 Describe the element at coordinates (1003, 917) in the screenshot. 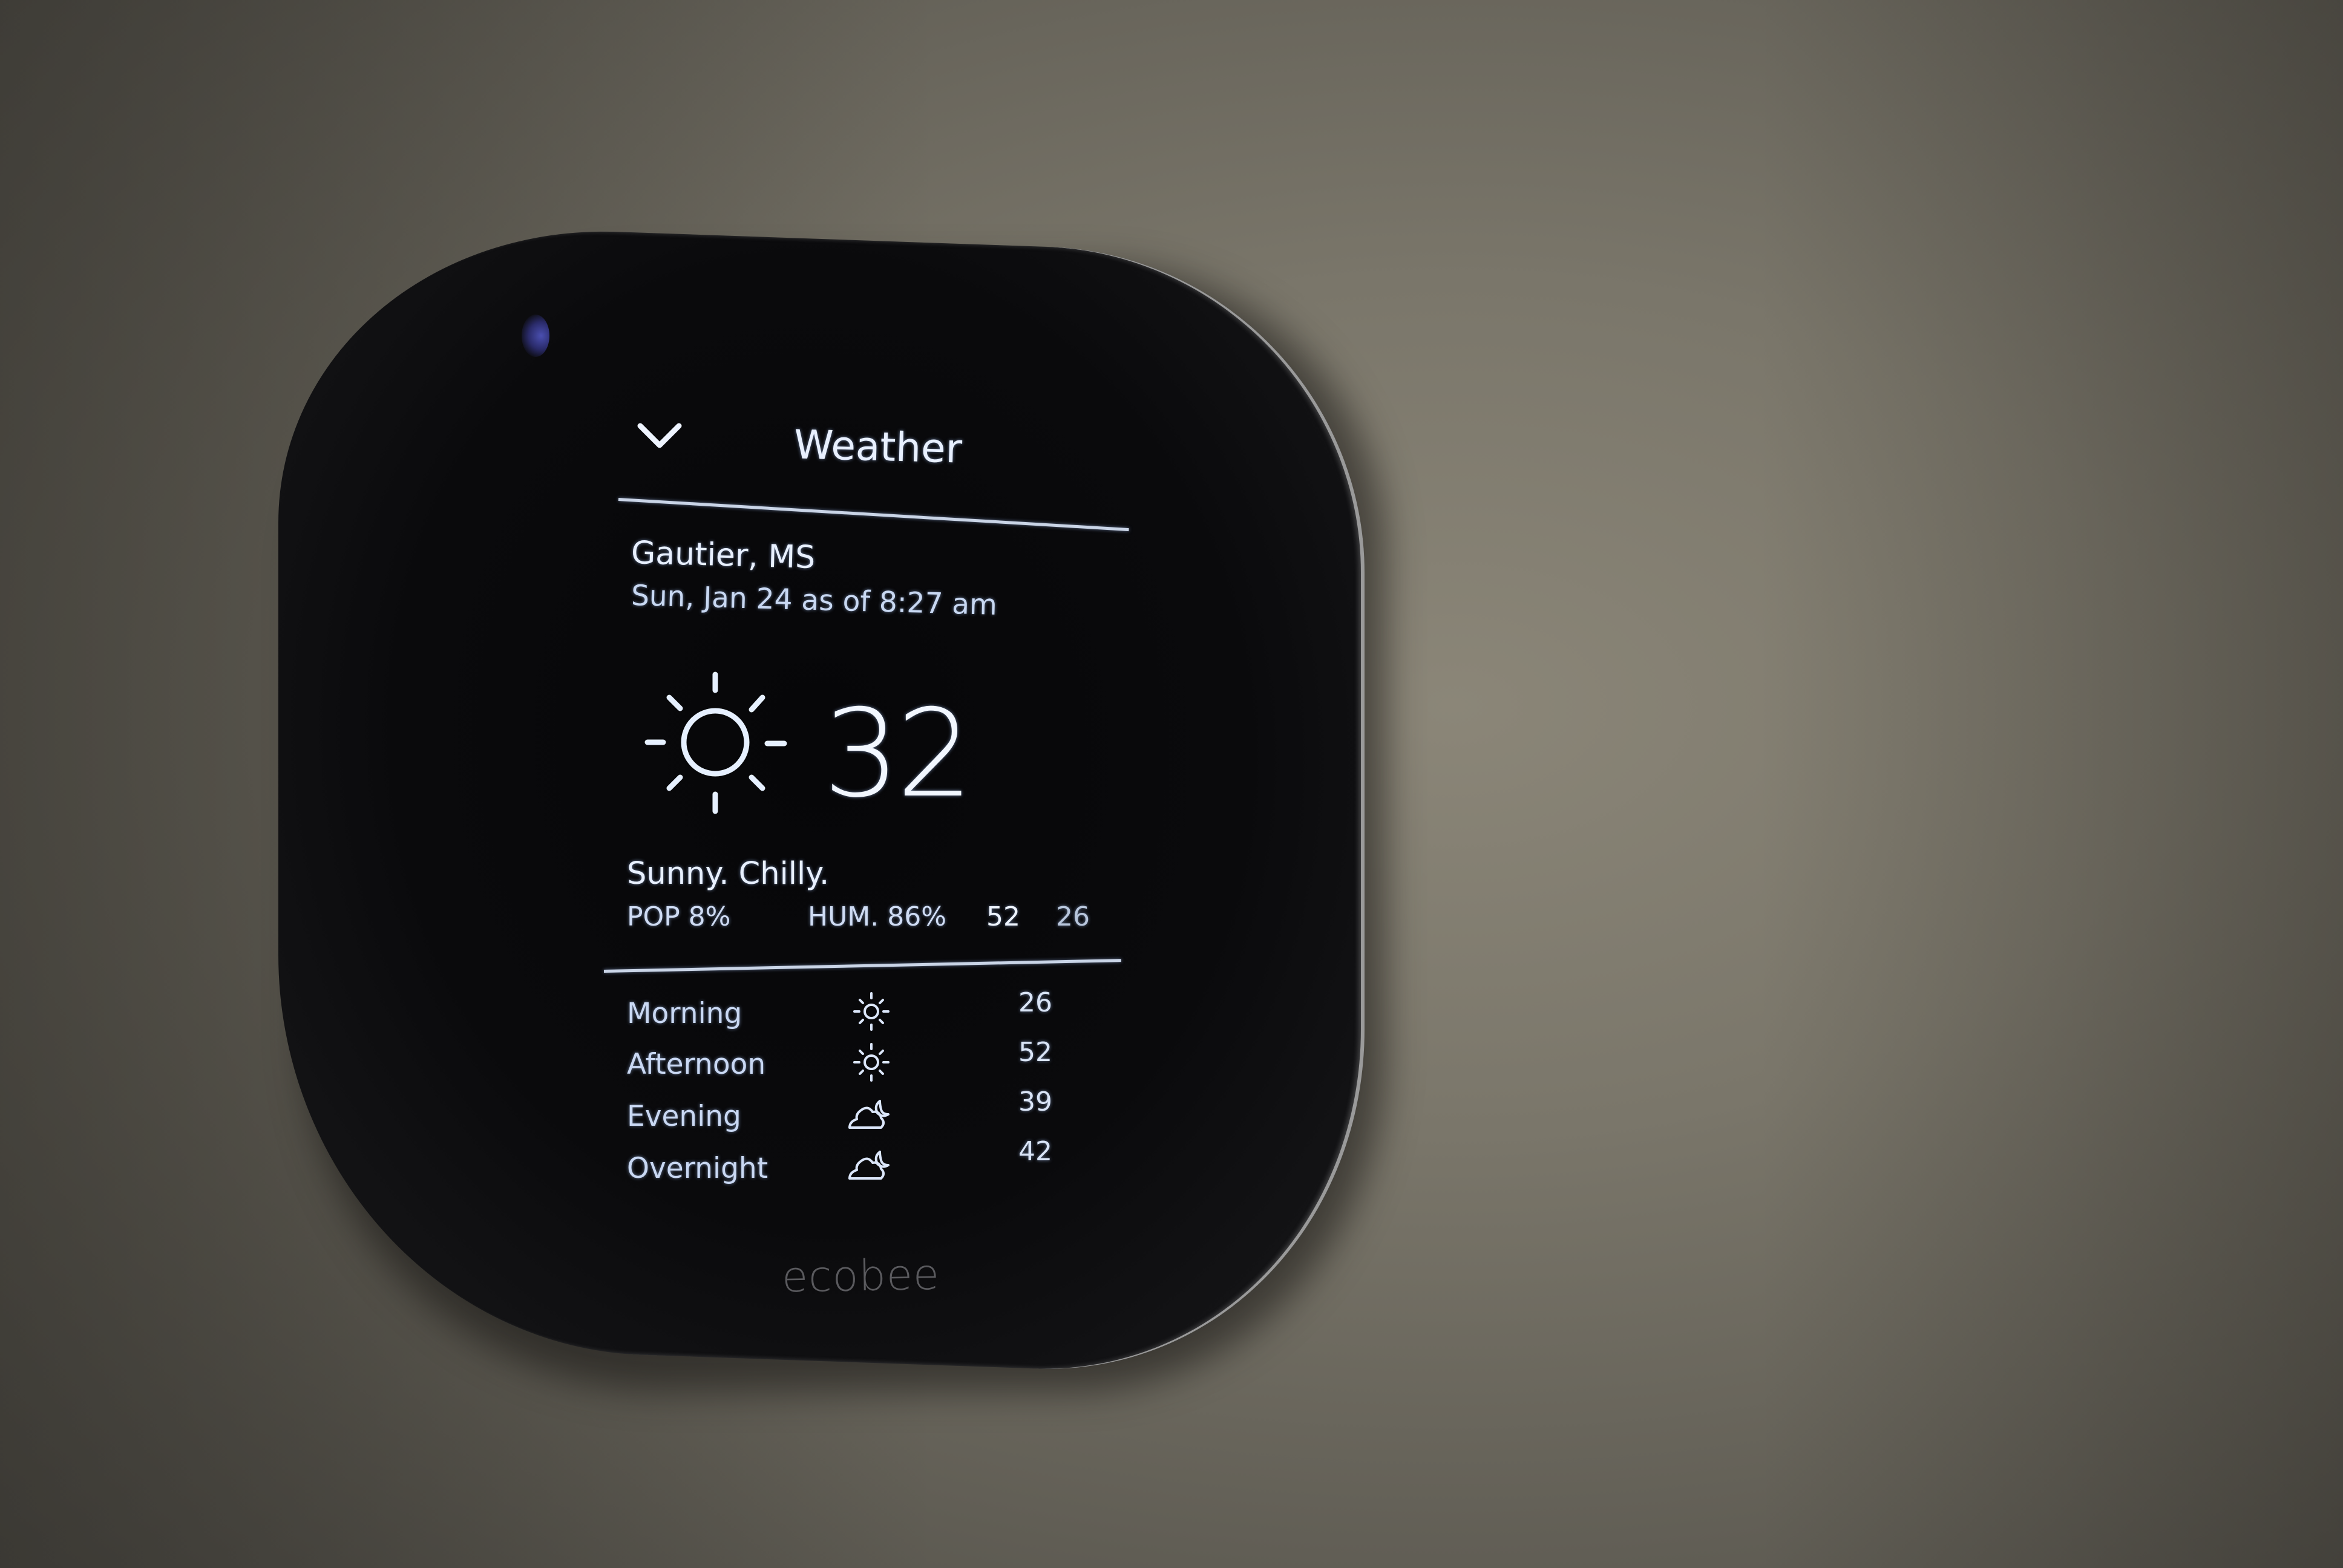

I see `high-temperature: 52` at that location.